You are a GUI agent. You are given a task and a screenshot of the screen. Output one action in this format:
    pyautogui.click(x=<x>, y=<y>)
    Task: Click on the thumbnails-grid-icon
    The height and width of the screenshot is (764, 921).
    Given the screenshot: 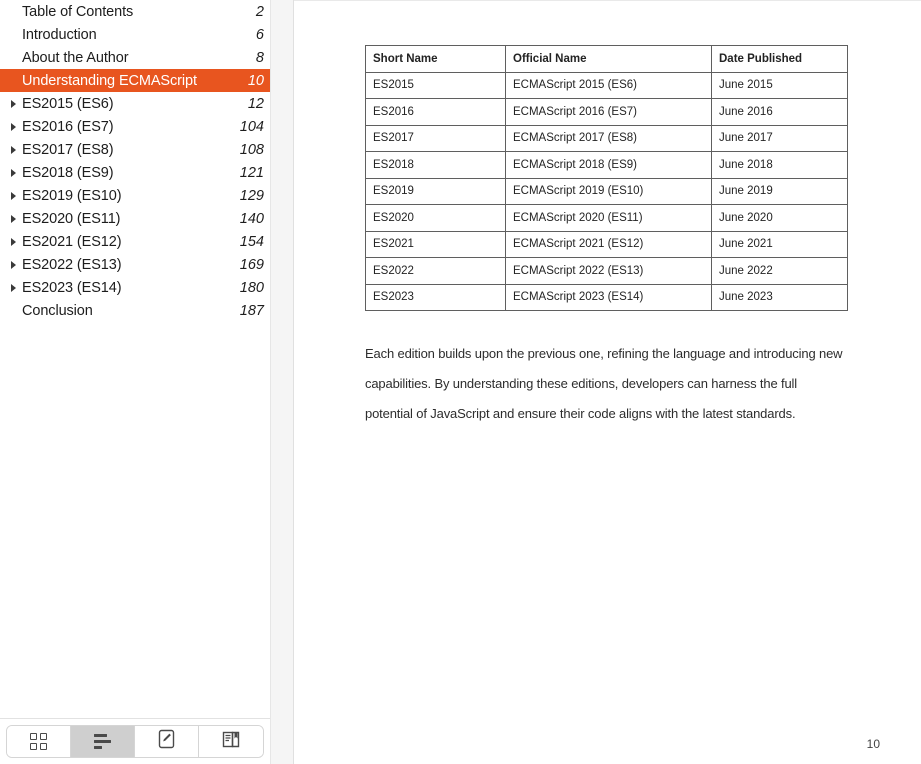 What is the action you would take?
    pyautogui.click(x=38, y=741)
    